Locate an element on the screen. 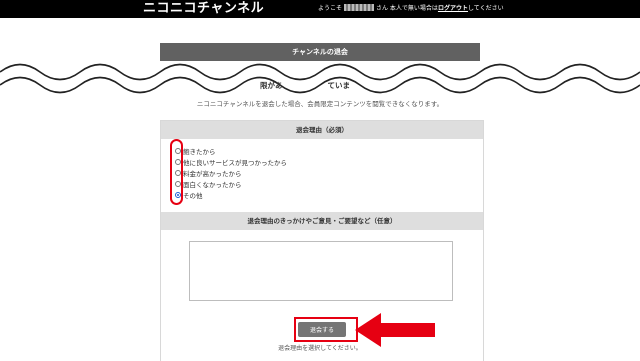 The height and width of the screenshot is (361, 640). reason-option: 料金が高かったから is located at coordinates (208, 172).